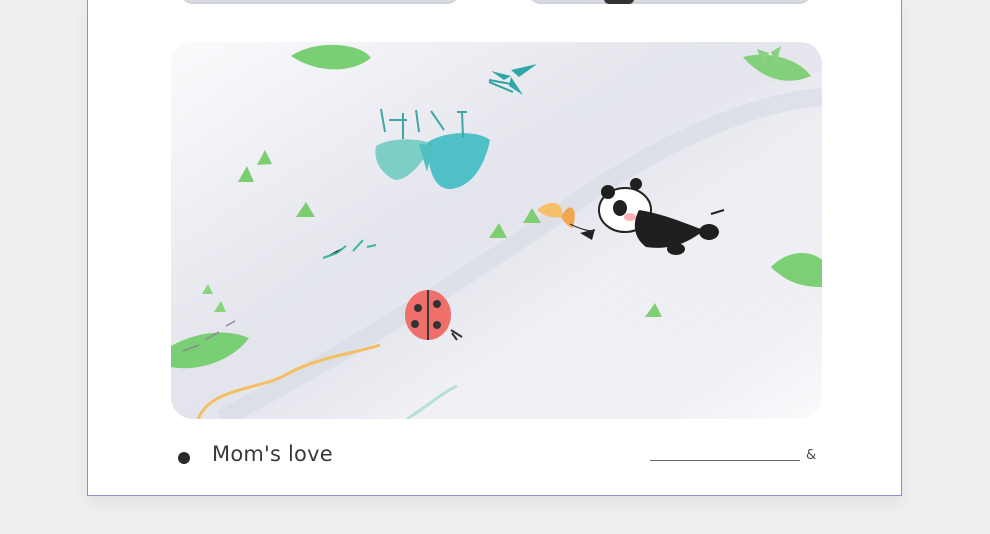 This screenshot has width=990, height=534. I want to click on caption-symbol: &, so click(811, 455).